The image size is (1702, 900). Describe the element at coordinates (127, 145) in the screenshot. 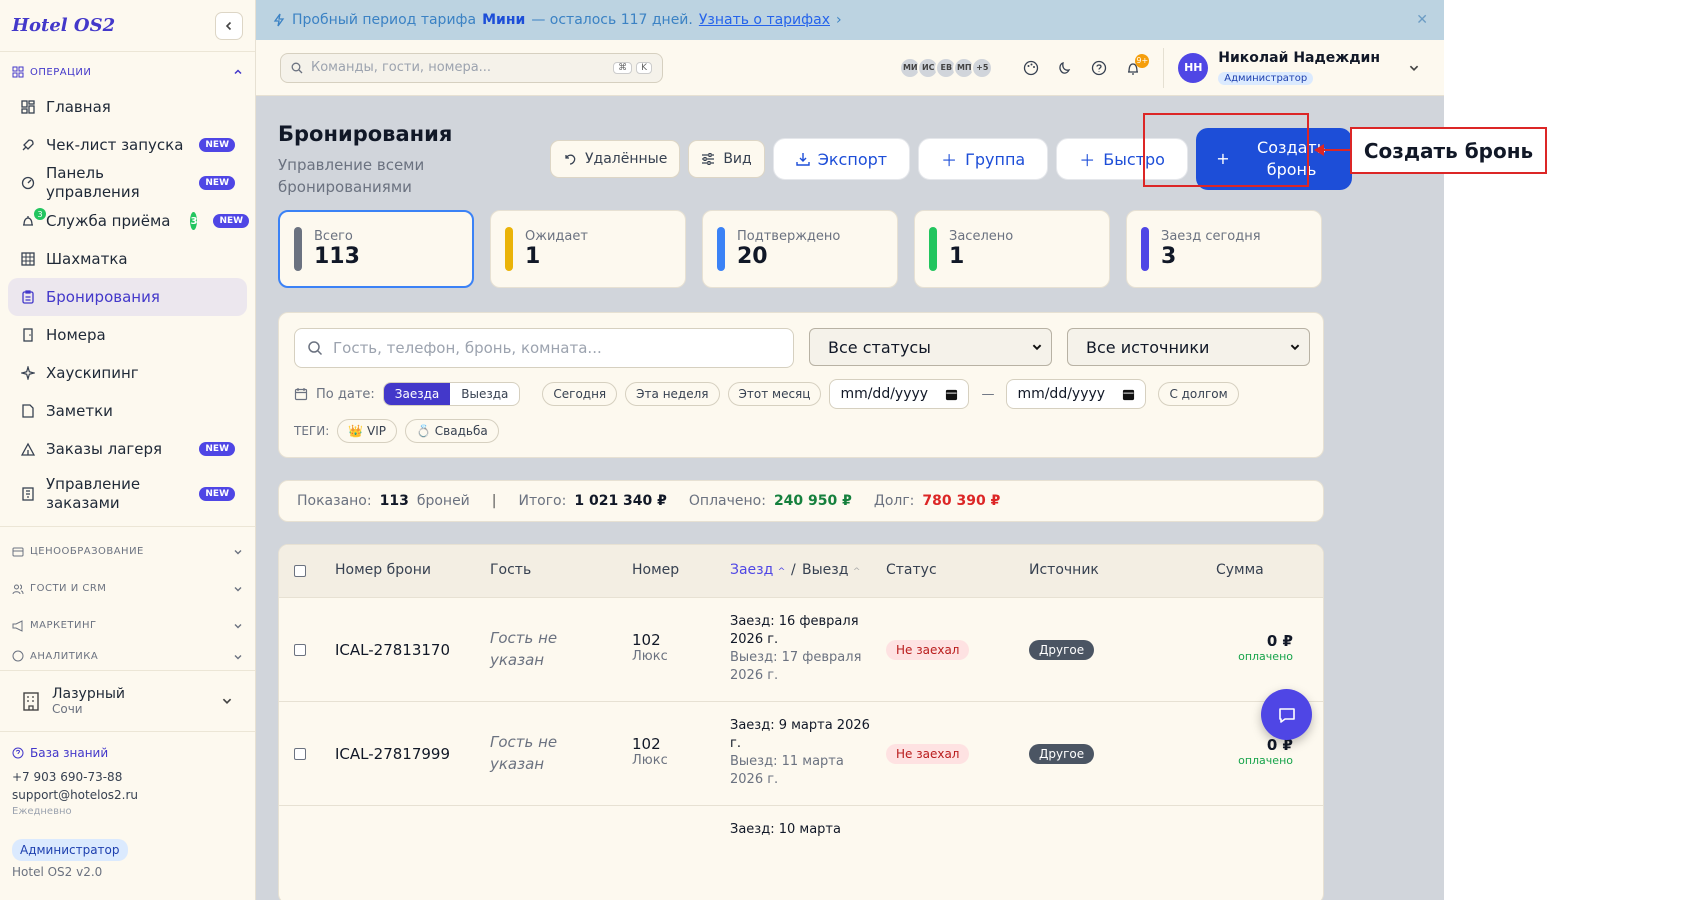

I see `sidebar-item-launch-checklist: Чек-лист запуска NEW` at that location.